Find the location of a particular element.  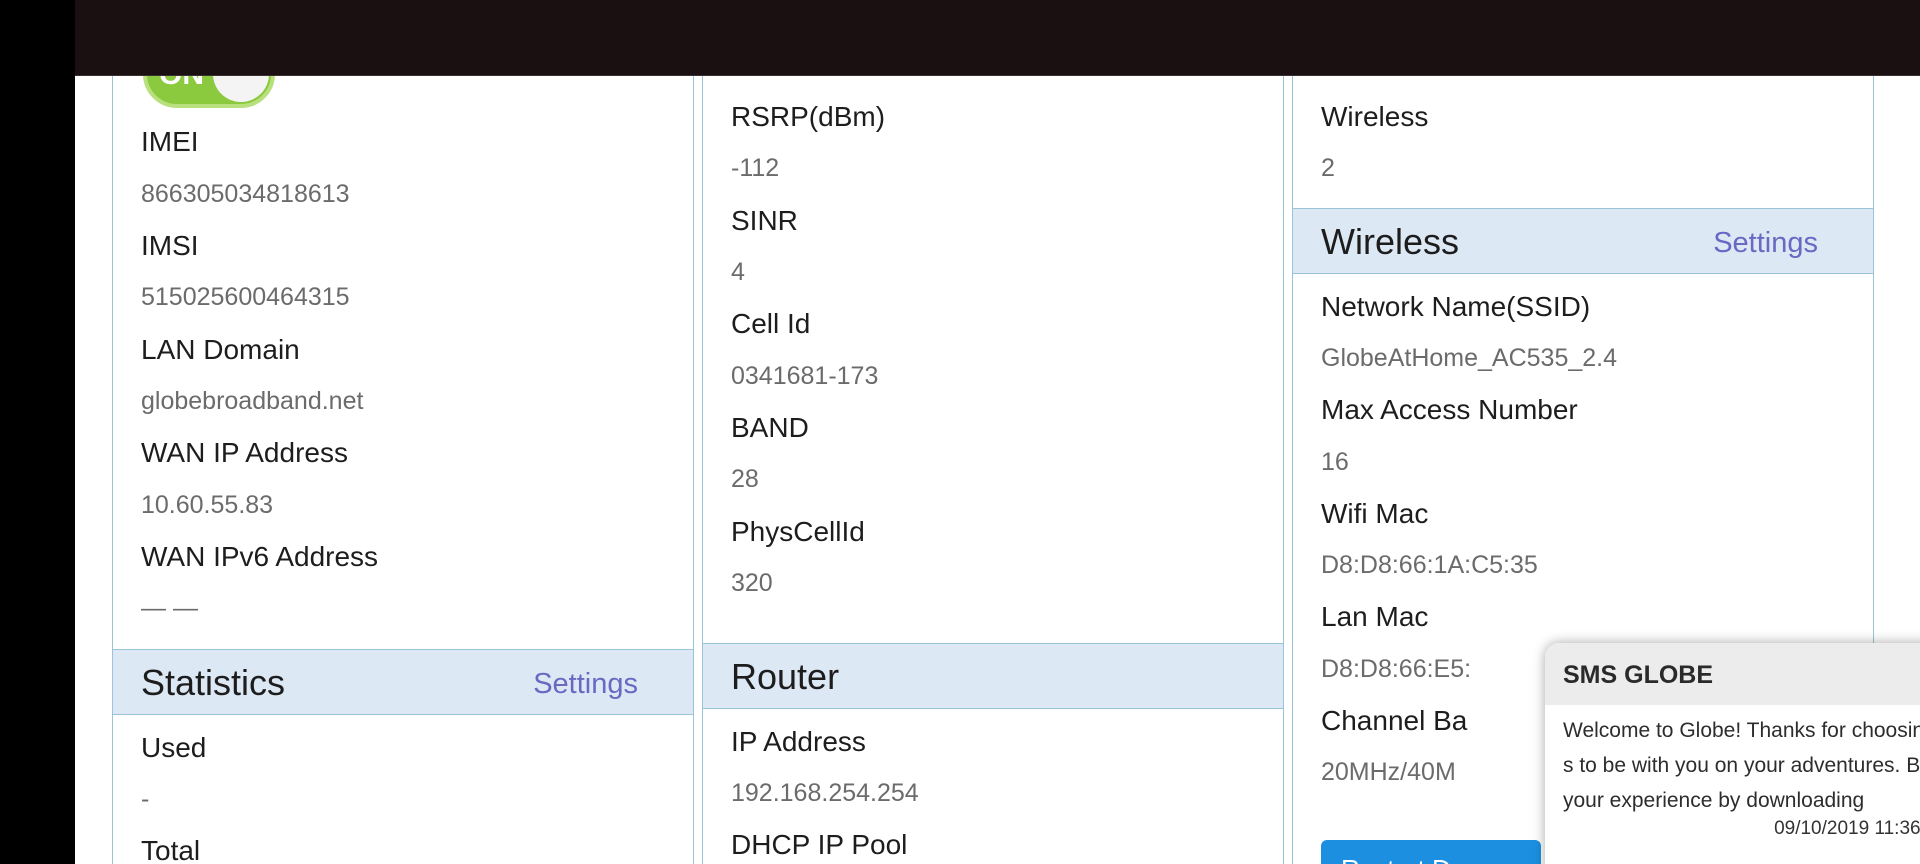

popup-title: SMS GLOBE is located at coordinates (1638, 675).